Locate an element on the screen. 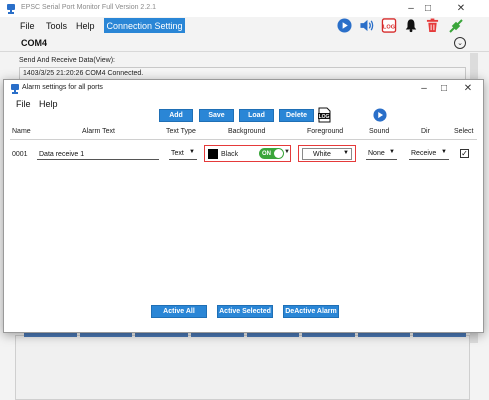 This screenshot has height=400, width=489. dialog-log-icon-text: LOG is located at coordinates (324, 117).